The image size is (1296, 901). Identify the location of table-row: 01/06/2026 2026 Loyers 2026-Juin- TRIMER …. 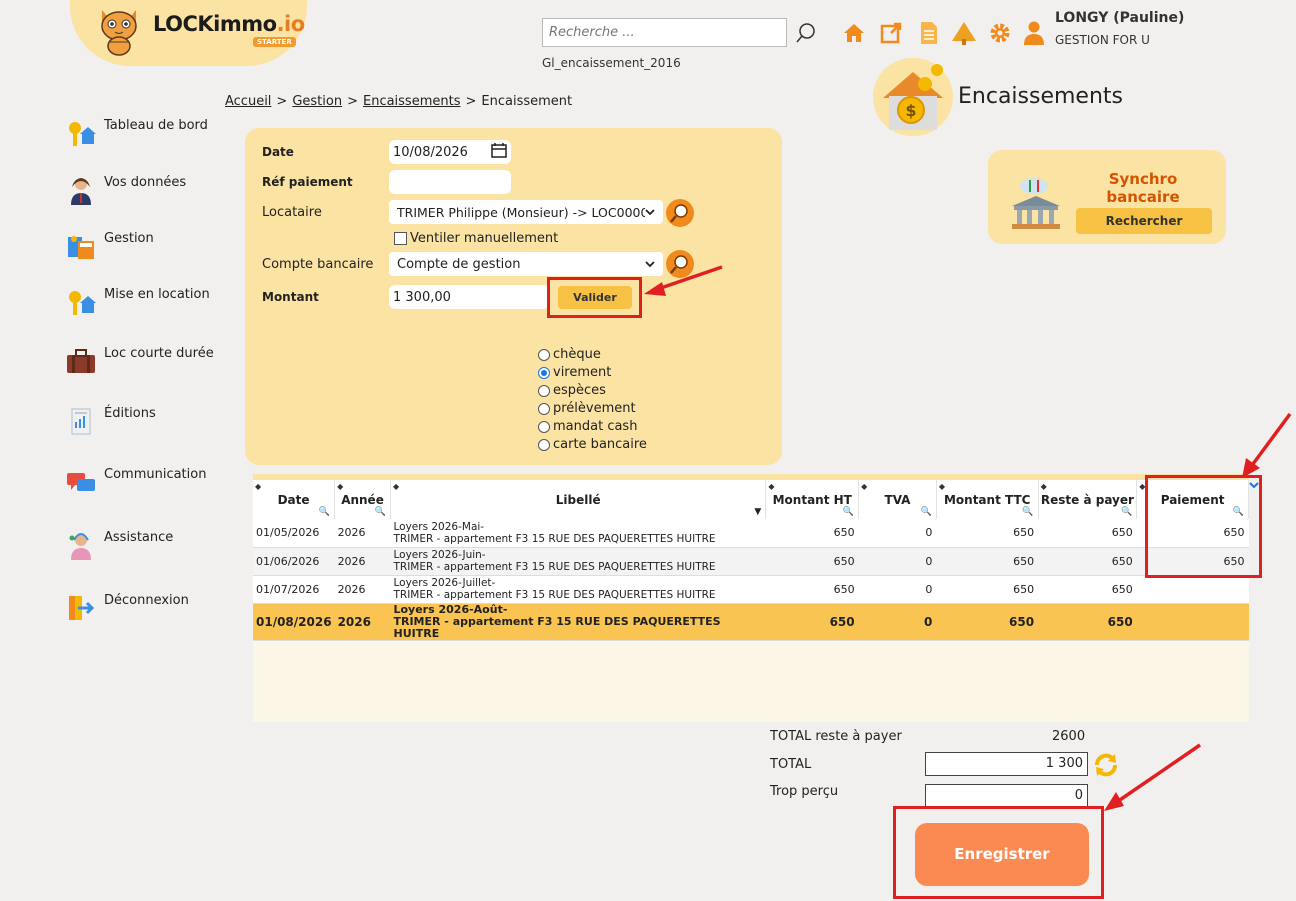
(751, 561).